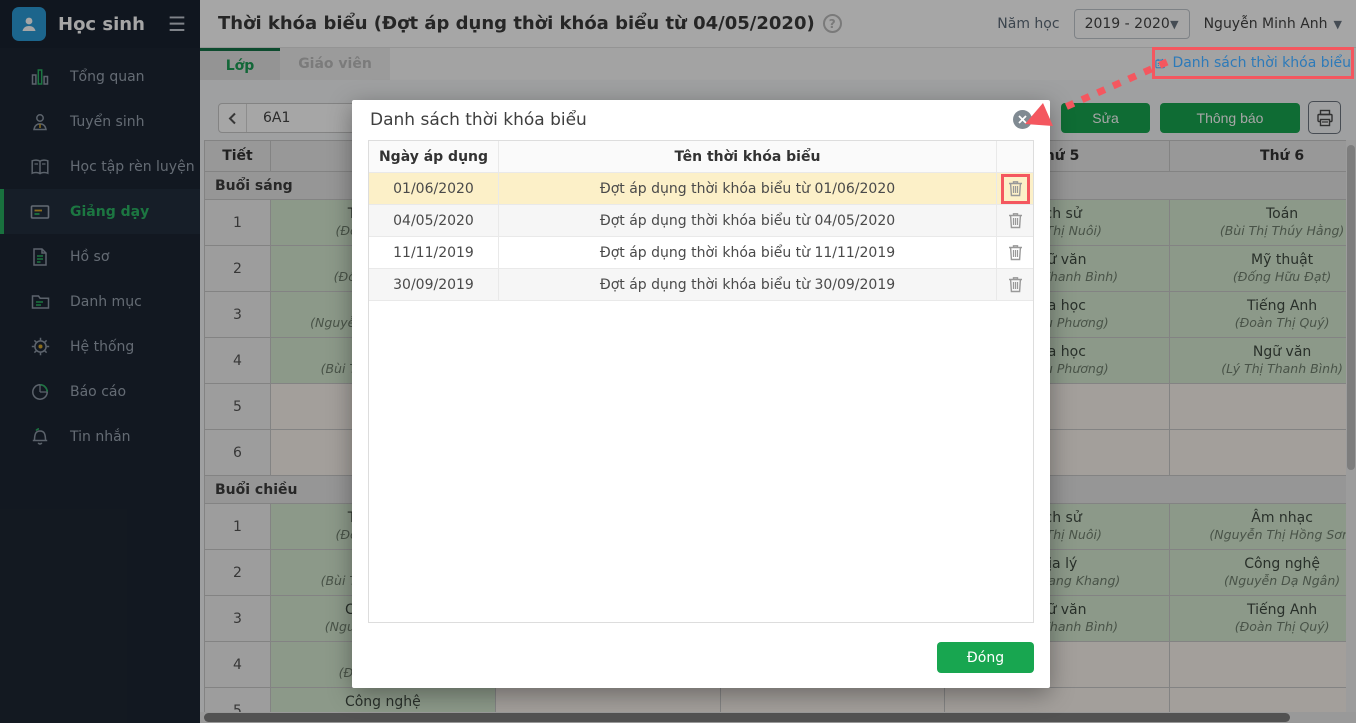  What do you see at coordinates (748, 220) in the screenshot?
I see `timetable-name: Đợt áp dụng thời khóa biểu từ 04/05/2020` at bounding box center [748, 220].